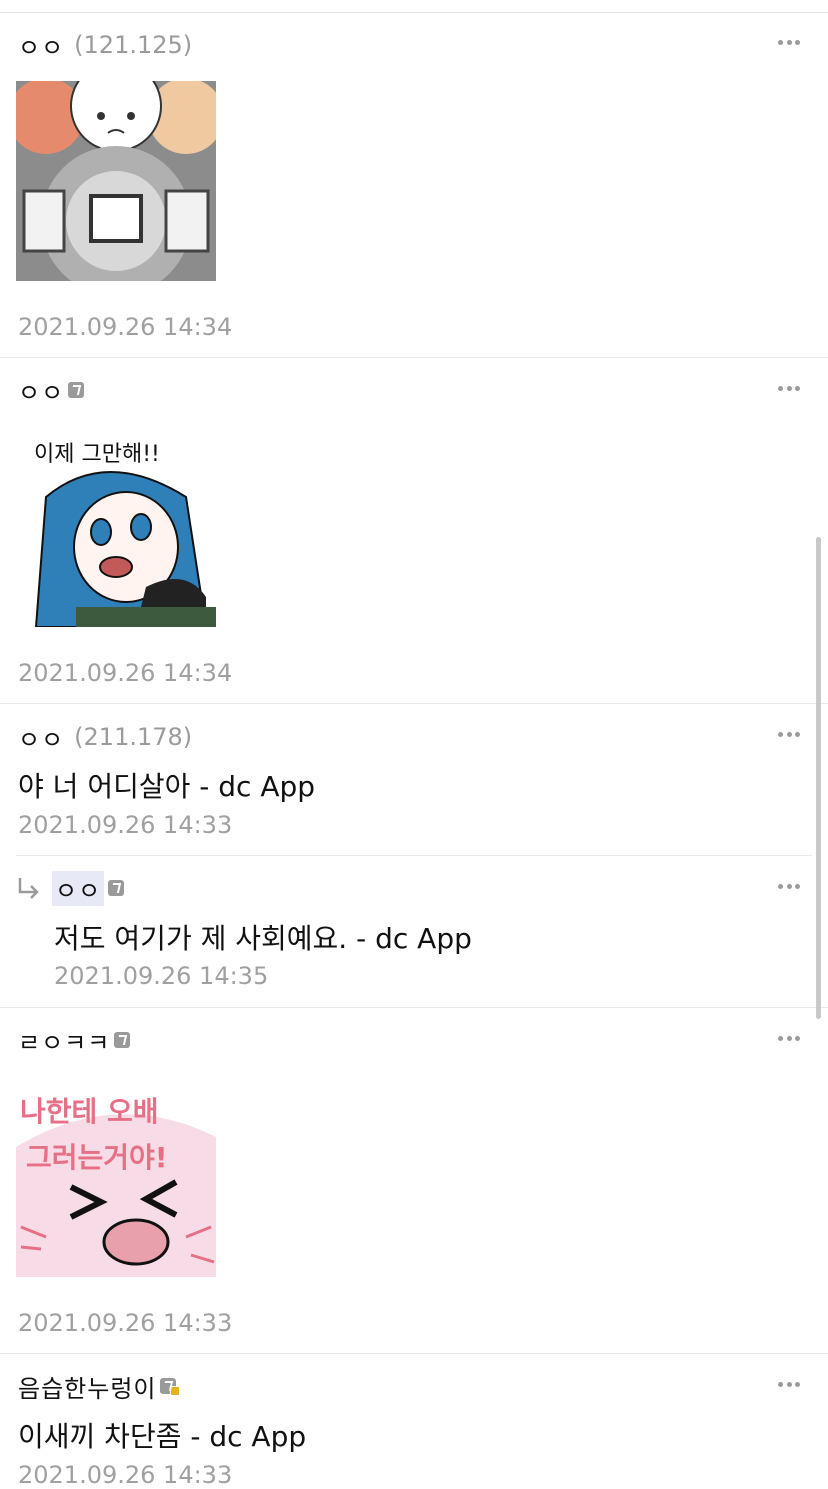 Image resolution: width=828 pixels, height=1489 pixels. What do you see at coordinates (28, 888) in the screenshot?
I see `reply-arrow-icon` at bounding box center [28, 888].